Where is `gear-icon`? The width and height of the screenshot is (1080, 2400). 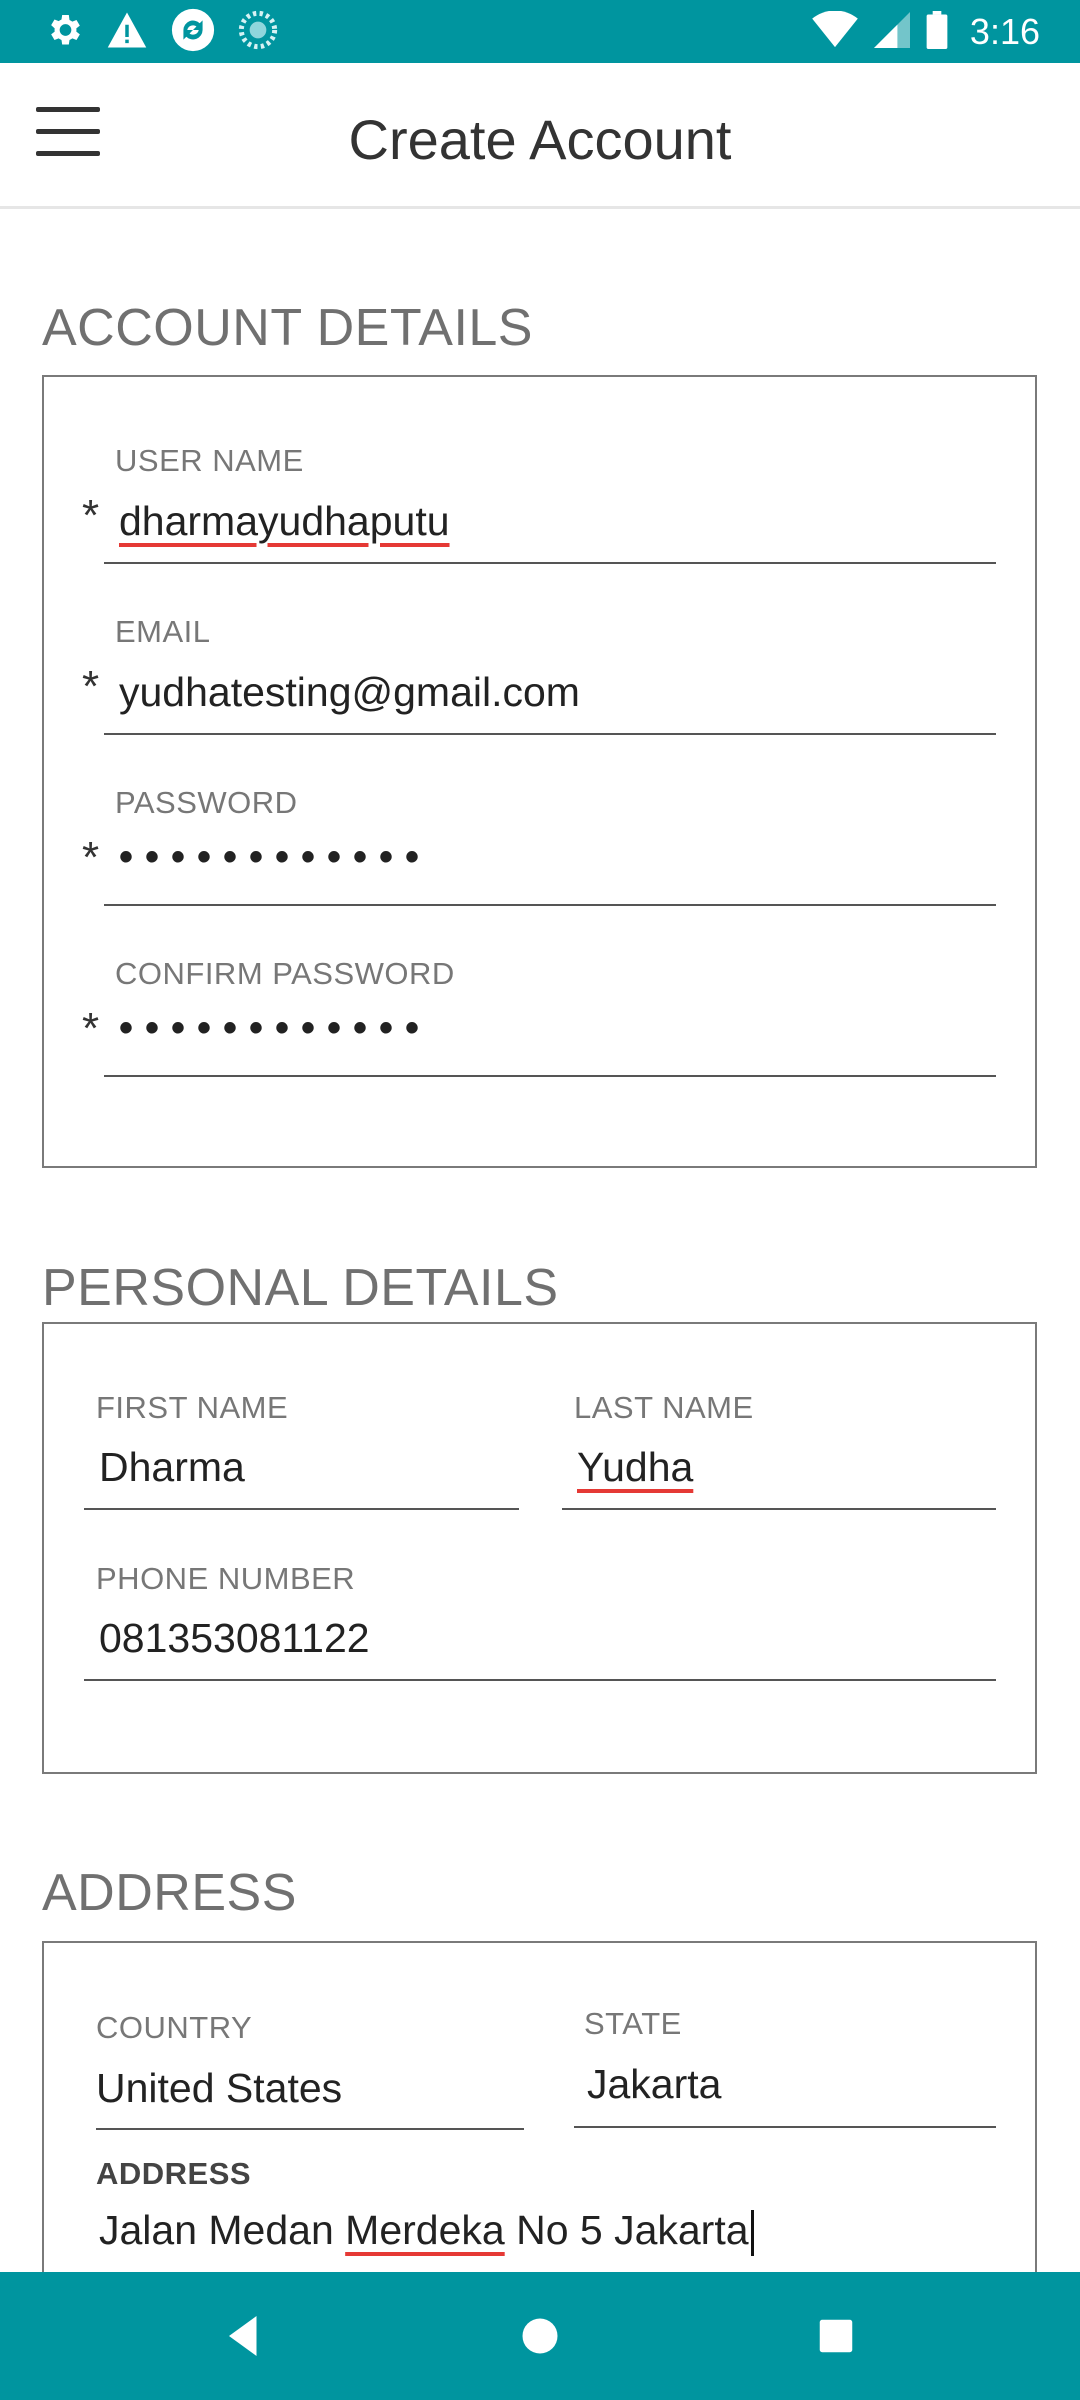
gear-icon is located at coordinates (64, 32).